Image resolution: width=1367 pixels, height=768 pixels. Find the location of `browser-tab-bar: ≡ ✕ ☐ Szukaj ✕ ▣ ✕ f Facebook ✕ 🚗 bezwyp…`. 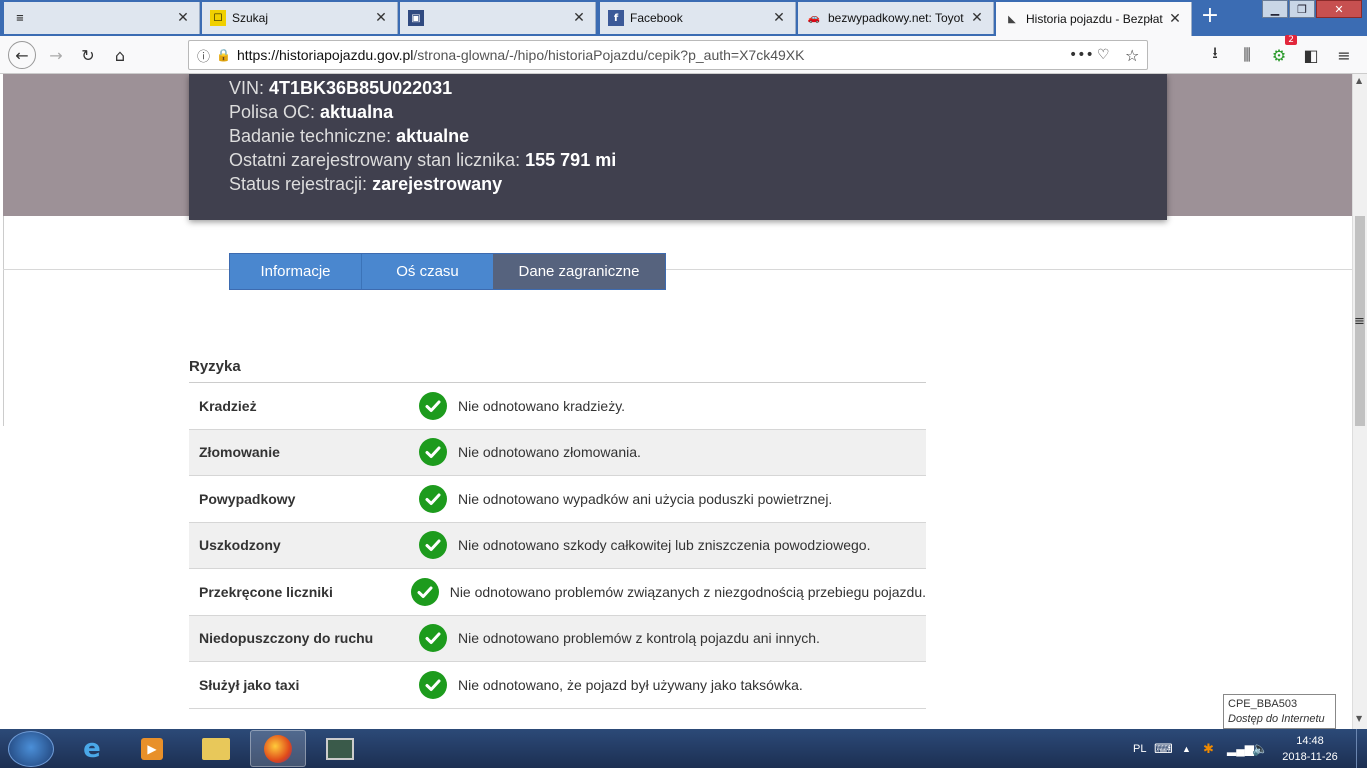

browser-tab-bar: ≡ ✕ ☐ Szukaj ✕ ▣ ✕ f Facebook ✕ 🚗 bezwyp… is located at coordinates (683, 18).